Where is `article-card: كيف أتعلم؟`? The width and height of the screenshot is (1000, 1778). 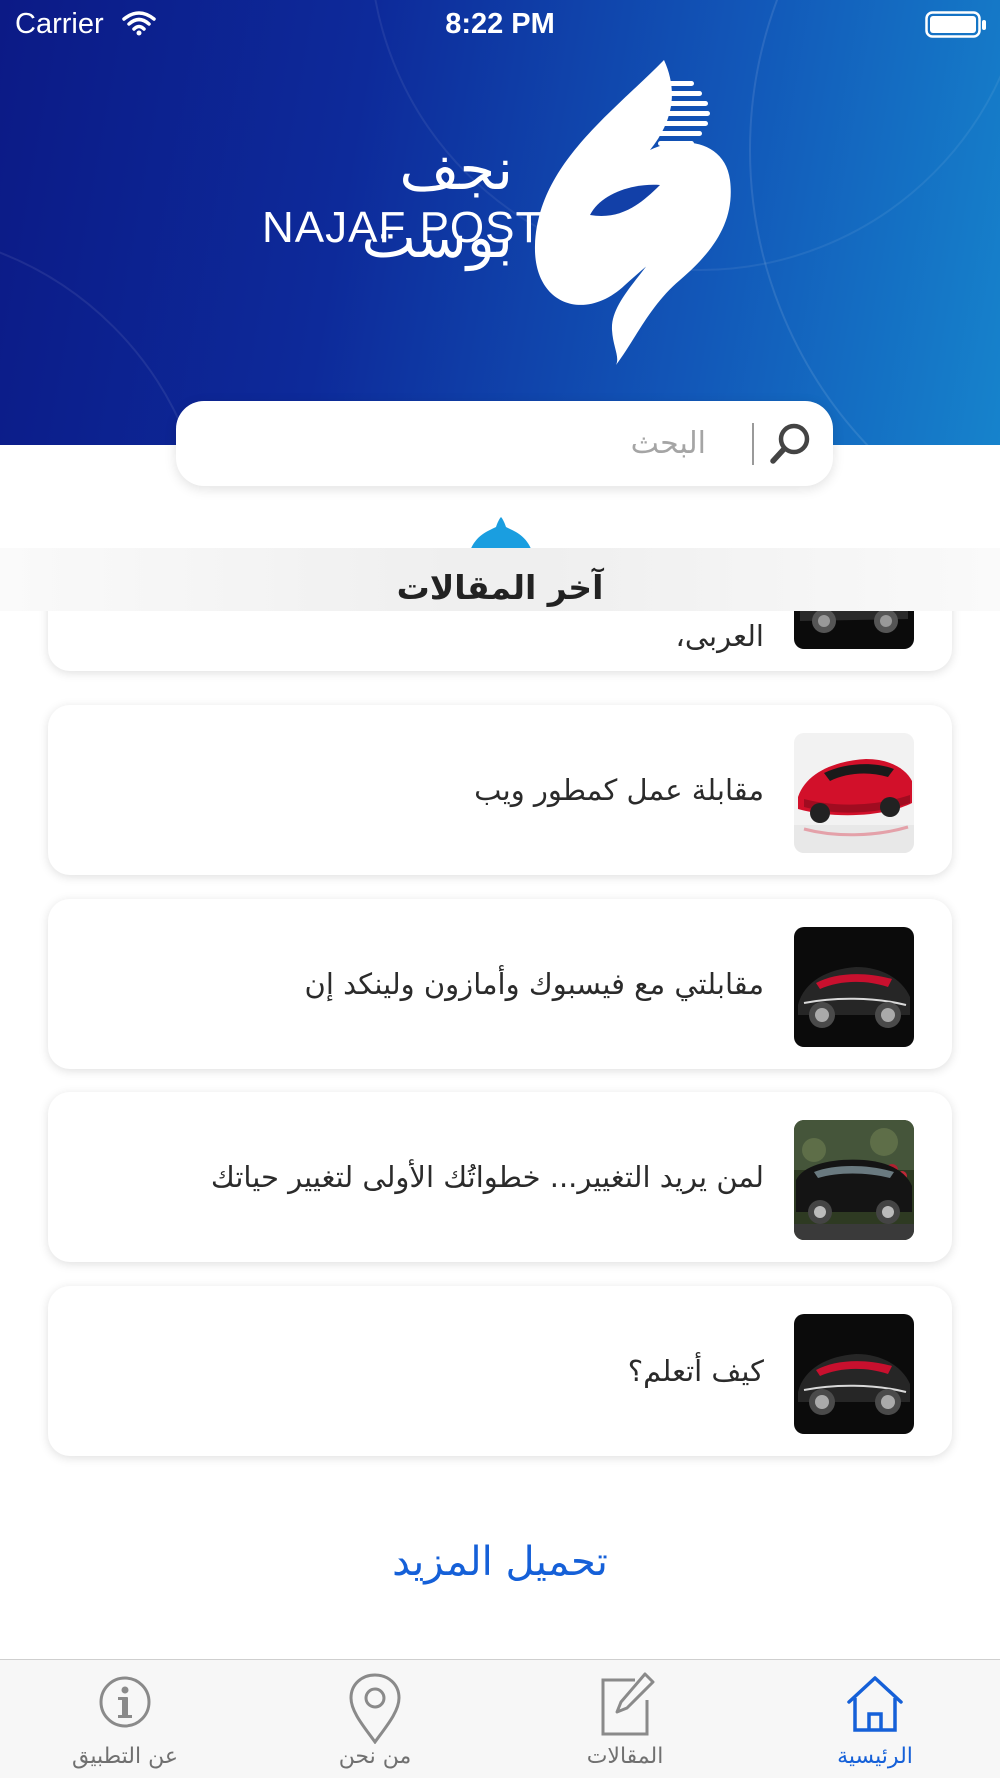 article-card: كيف أتعلم؟ is located at coordinates (500, 1371).